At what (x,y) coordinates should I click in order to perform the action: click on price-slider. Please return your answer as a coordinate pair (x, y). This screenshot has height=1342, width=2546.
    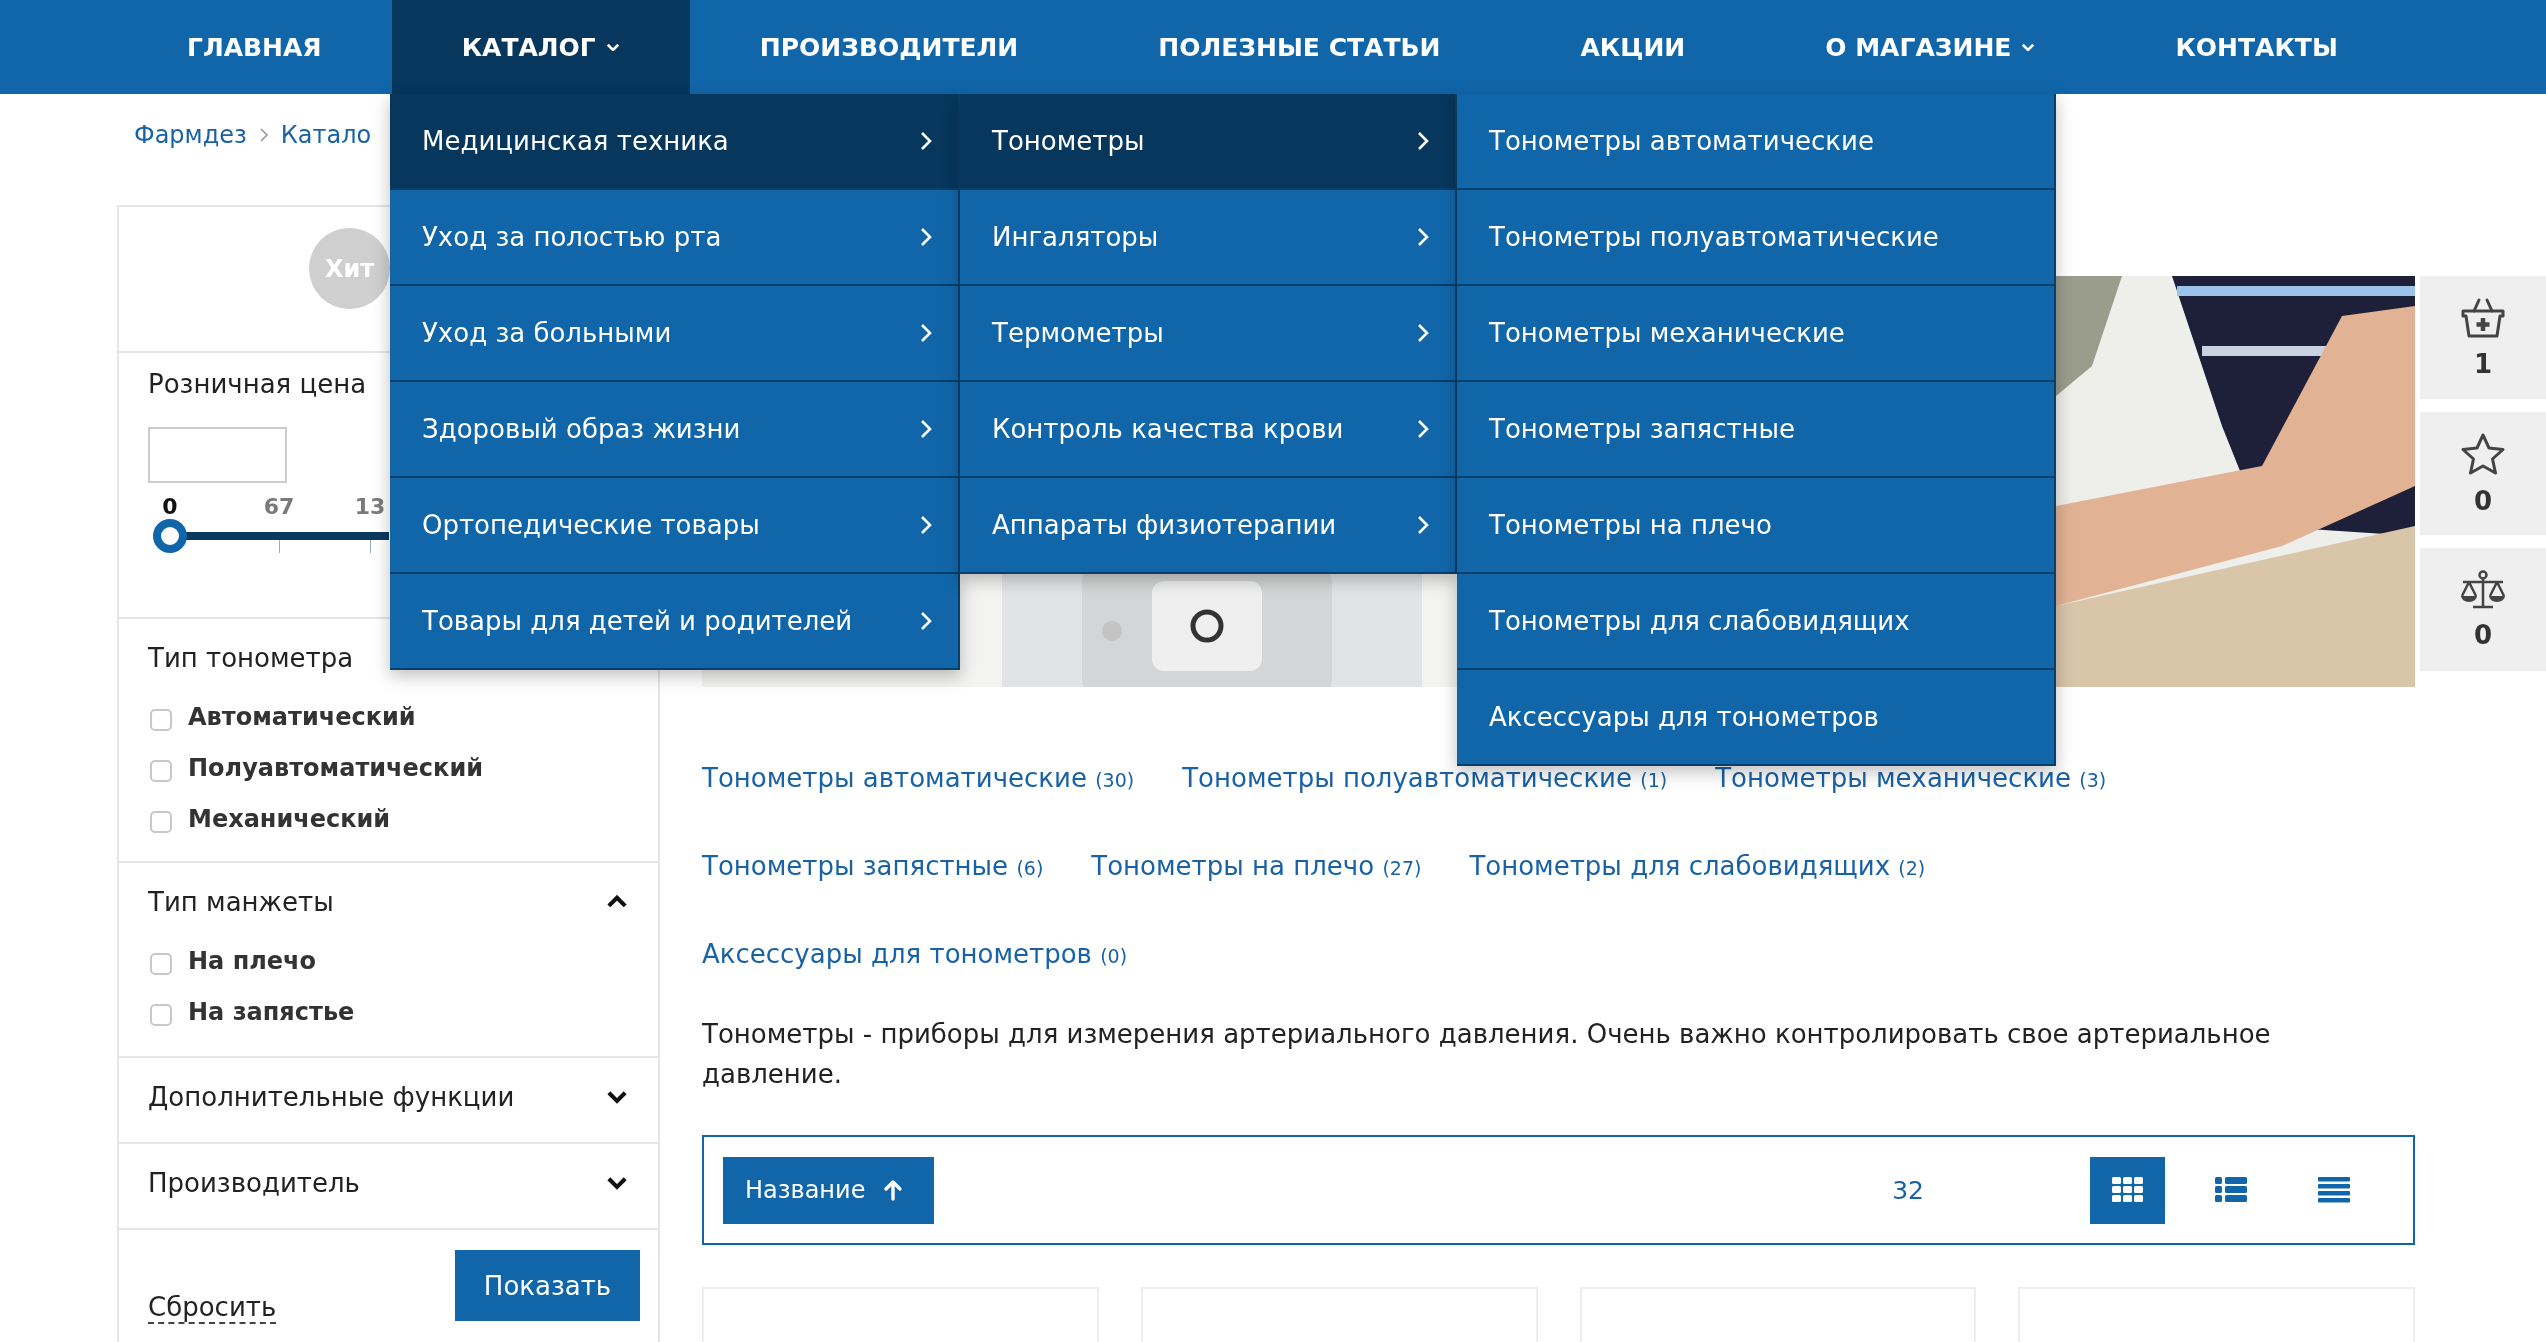
    Looking at the image, I should click on (271, 536).